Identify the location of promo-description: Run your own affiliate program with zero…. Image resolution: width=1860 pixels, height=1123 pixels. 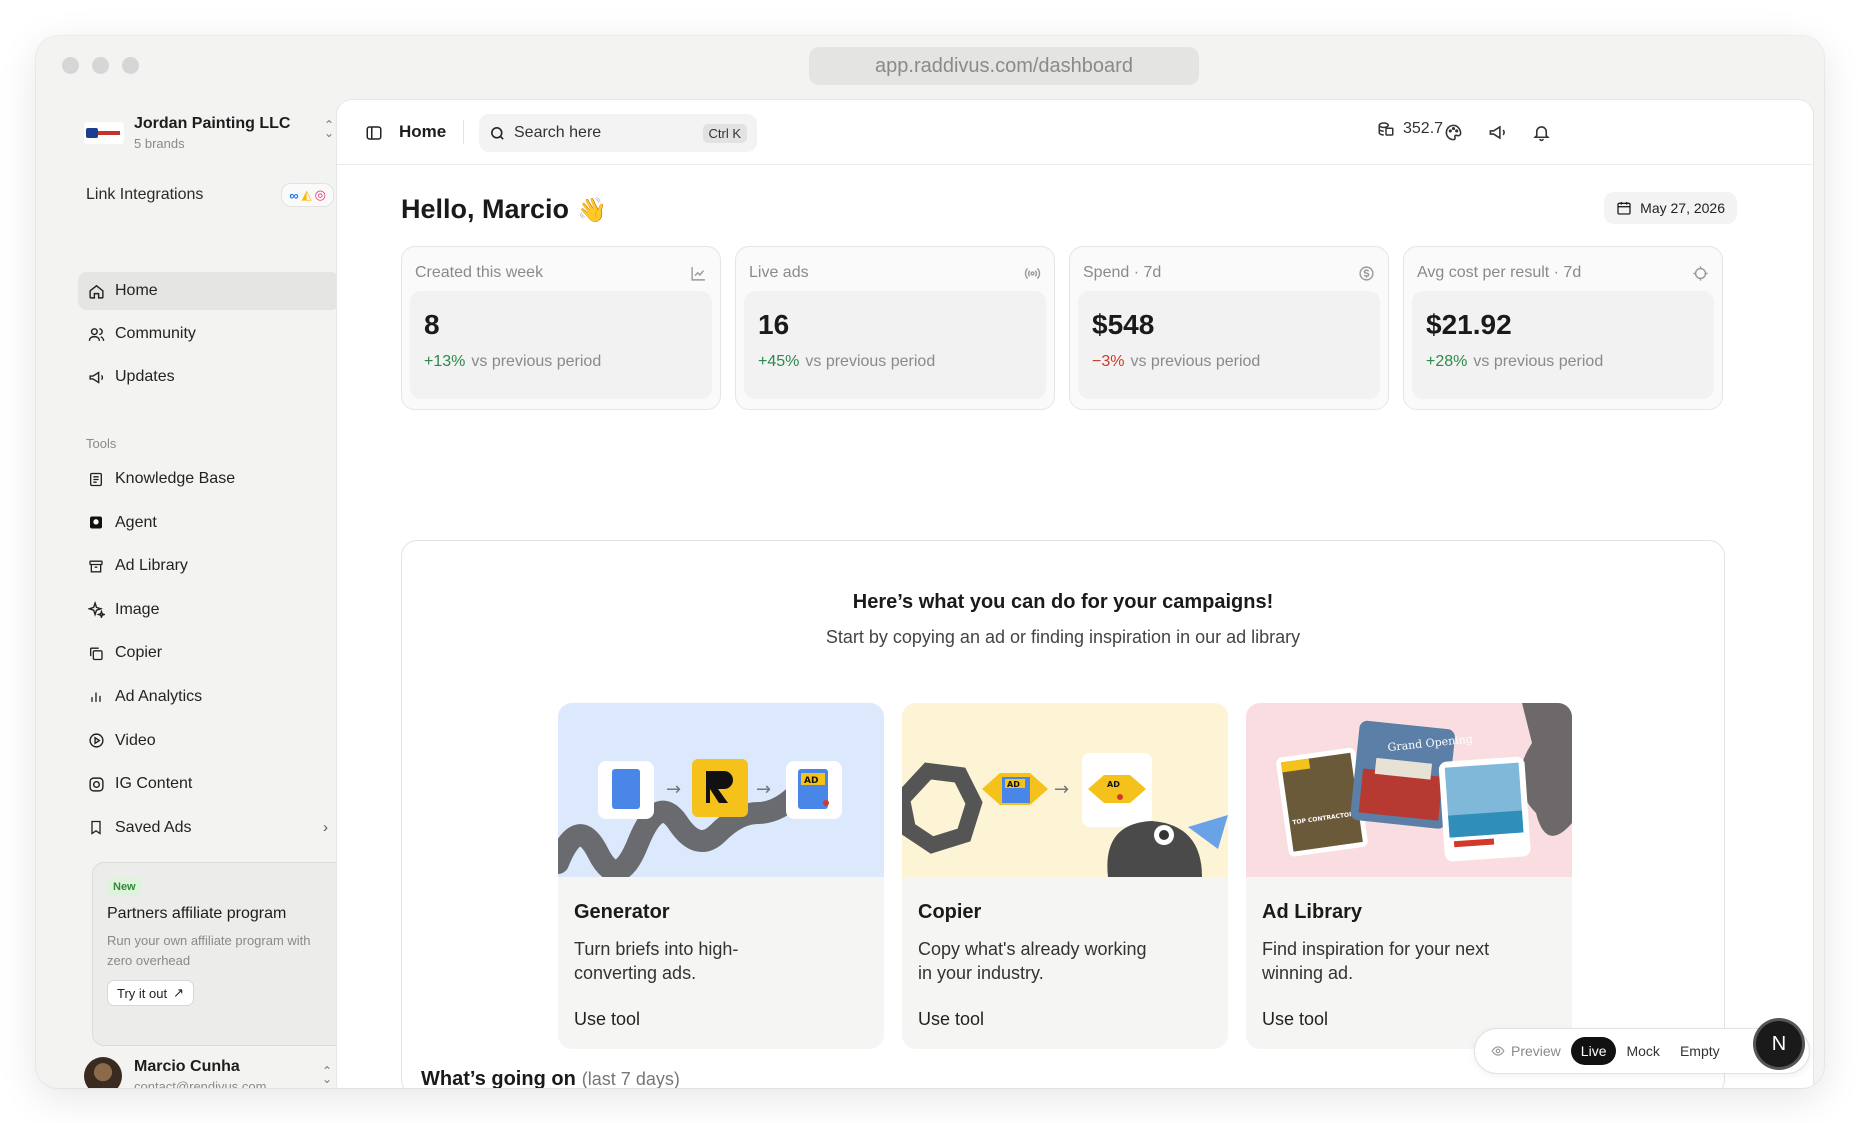
(209, 950).